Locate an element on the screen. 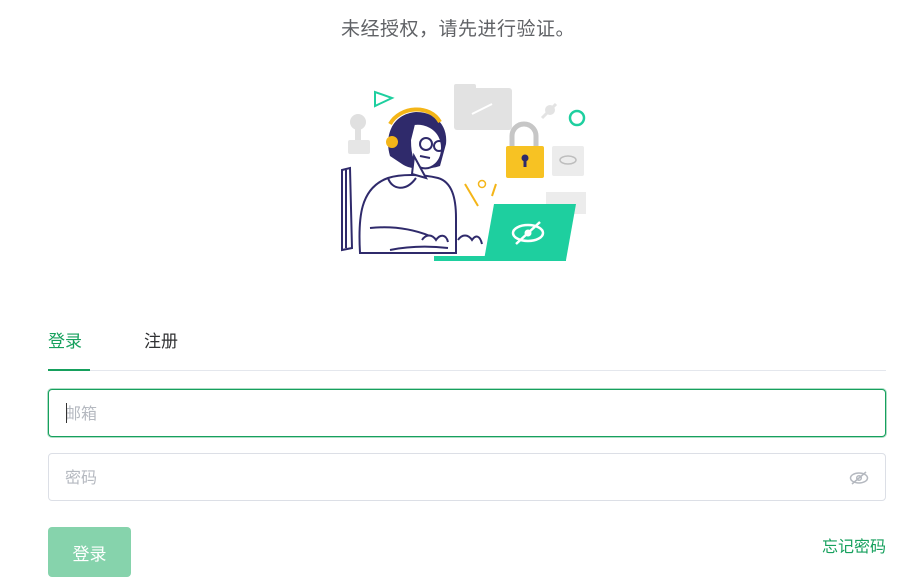 The height and width of the screenshot is (585, 916). auth-tabs: 登录 注册 is located at coordinates (467, 344).